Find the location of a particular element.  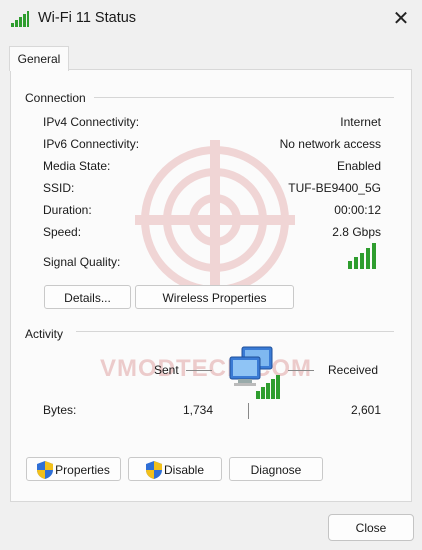

close-button: Close is located at coordinates (371, 527).